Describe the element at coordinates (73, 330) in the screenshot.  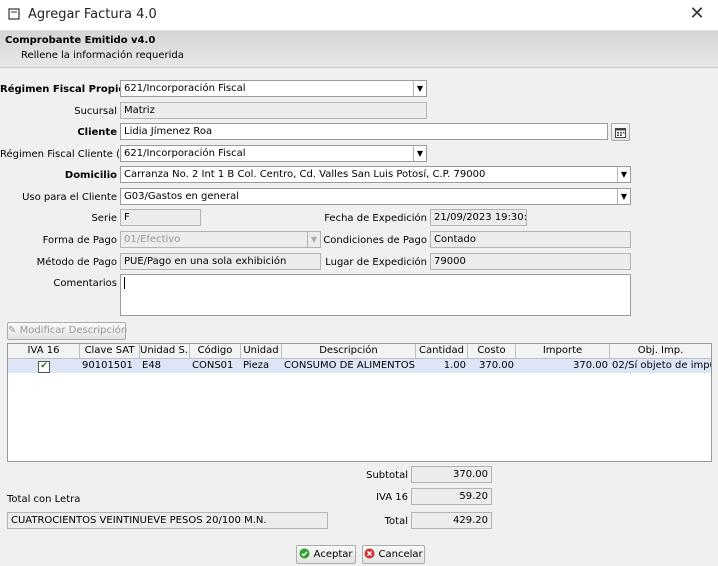
I see `modify-description-label: Modificar Descripción` at that location.